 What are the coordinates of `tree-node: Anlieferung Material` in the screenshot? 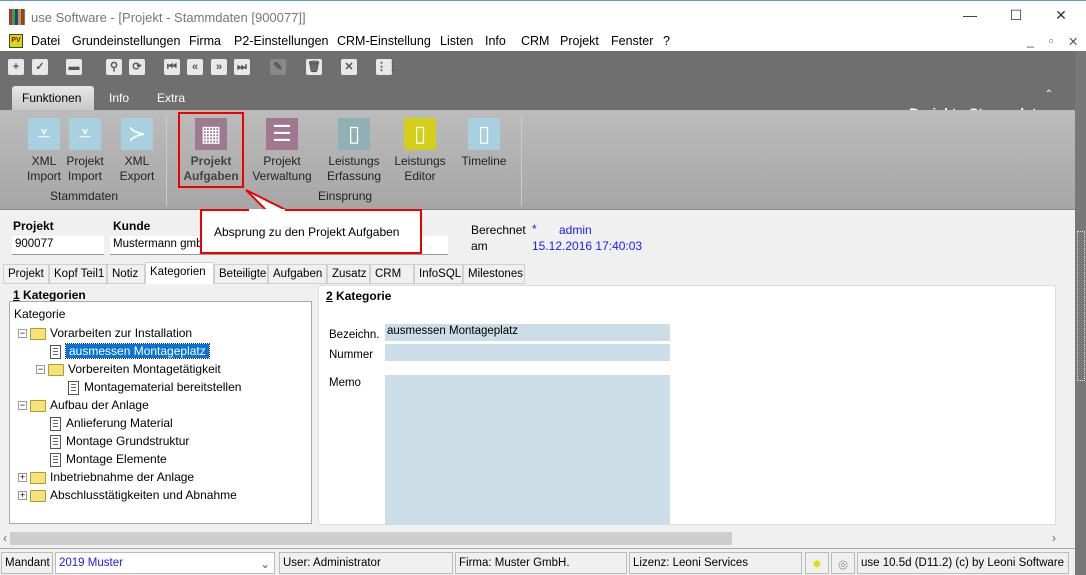 It's located at (111, 423).